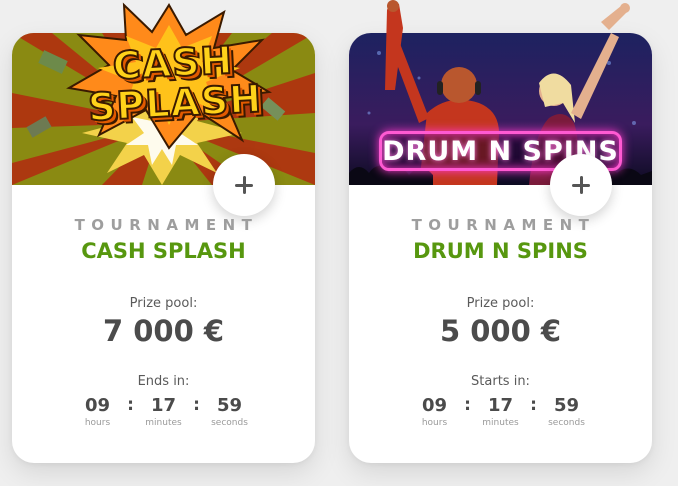 This screenshot has height=486, width=678. What do you see at coordinates (500, 251) in the screenshot?
I see `tournament-name: DRUM N SPINS` at bounding box center [500, 251].